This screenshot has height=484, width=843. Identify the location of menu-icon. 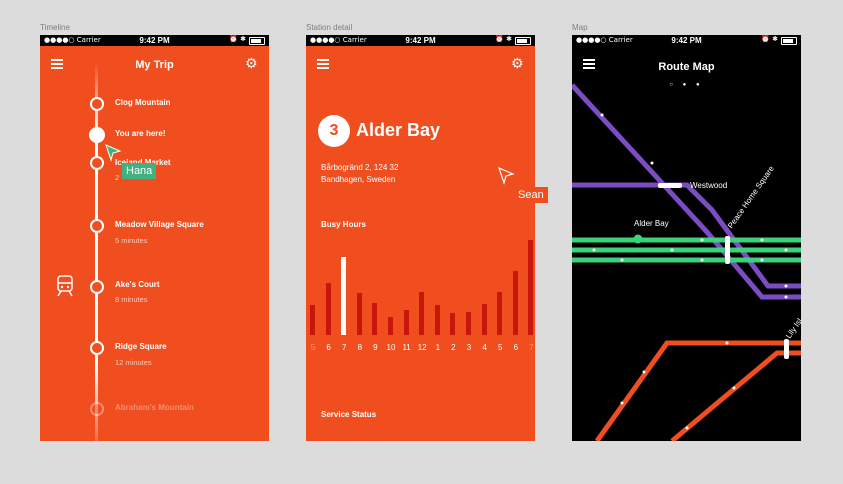
(323, 64).